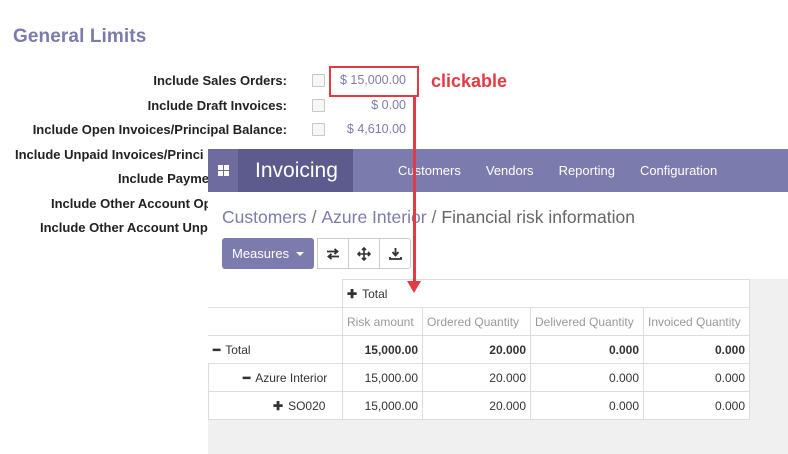 This screenshot has height=454, width=788. I want to click on limit-row-draft-invoices: Include Draft Invoices: $ 0.00, so click(210, 106).